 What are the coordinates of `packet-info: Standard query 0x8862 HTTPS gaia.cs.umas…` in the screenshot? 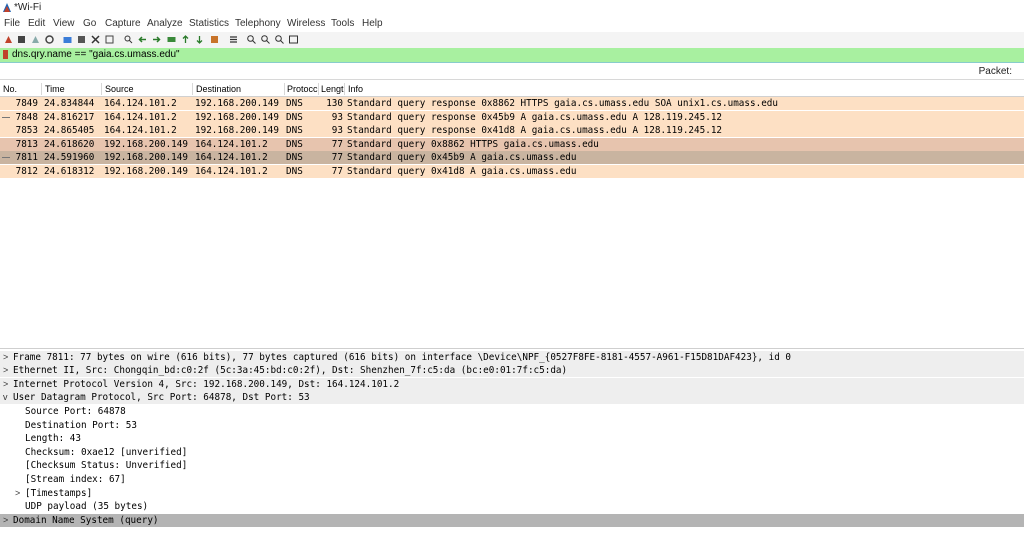 It's located at (473, 144).